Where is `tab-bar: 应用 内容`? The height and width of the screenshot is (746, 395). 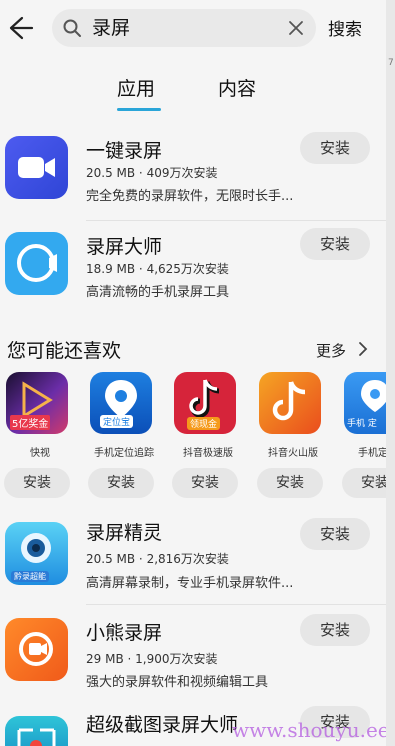 tab-bar: 应用 内容 is located at coordinates (193, 94).